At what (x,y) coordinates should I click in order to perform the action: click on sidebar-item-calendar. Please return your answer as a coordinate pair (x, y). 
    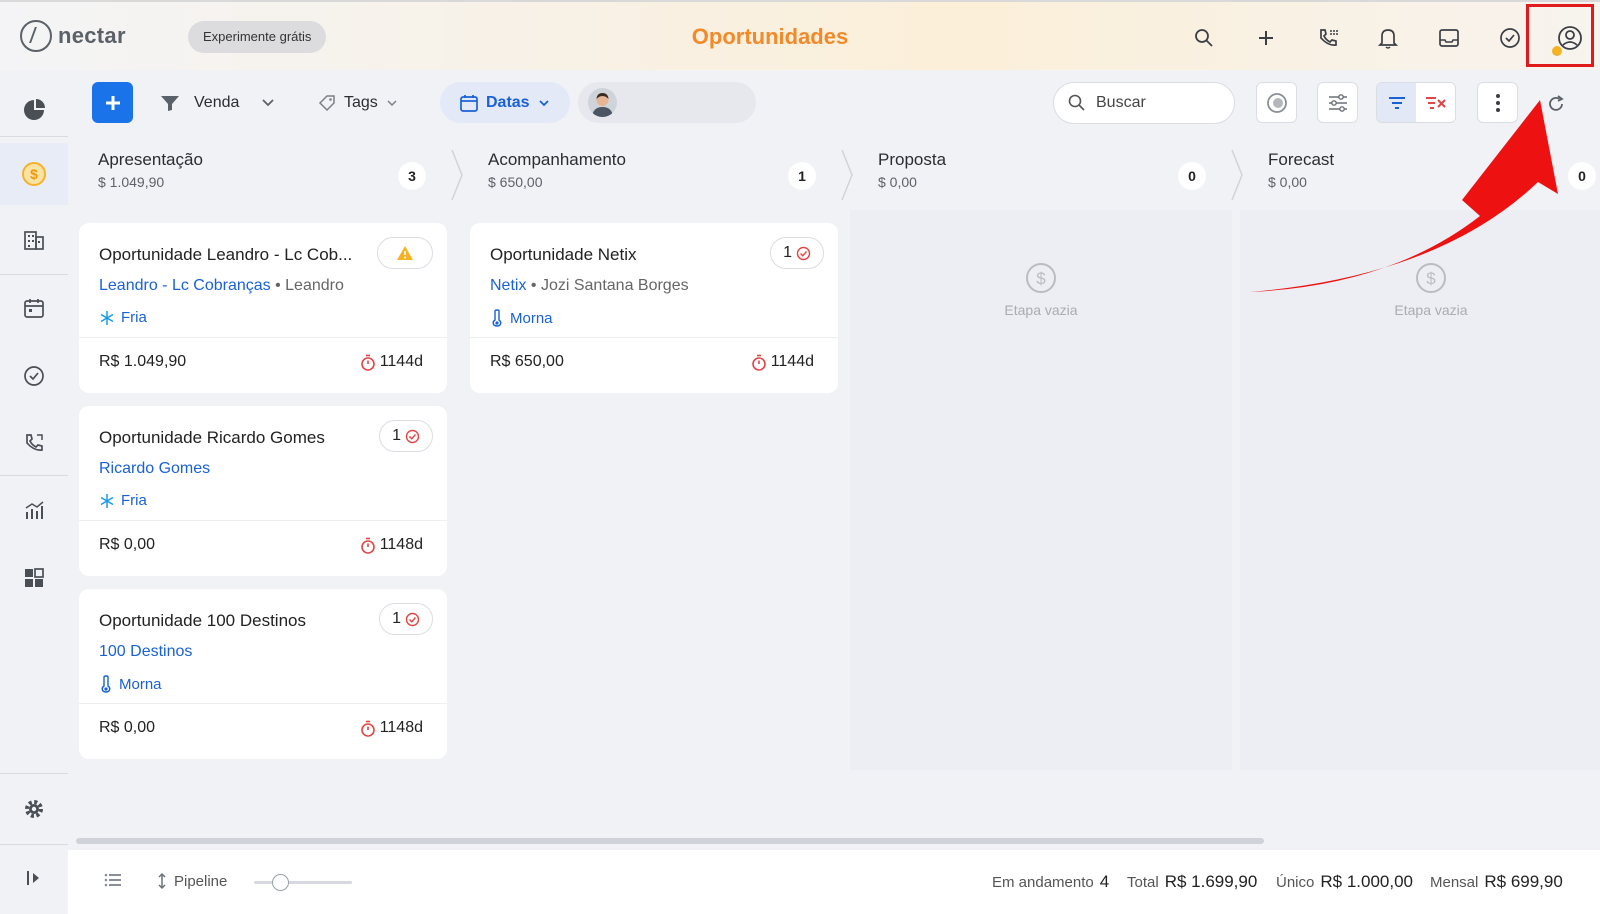
    Looking at the image, I should click on (34, 308).